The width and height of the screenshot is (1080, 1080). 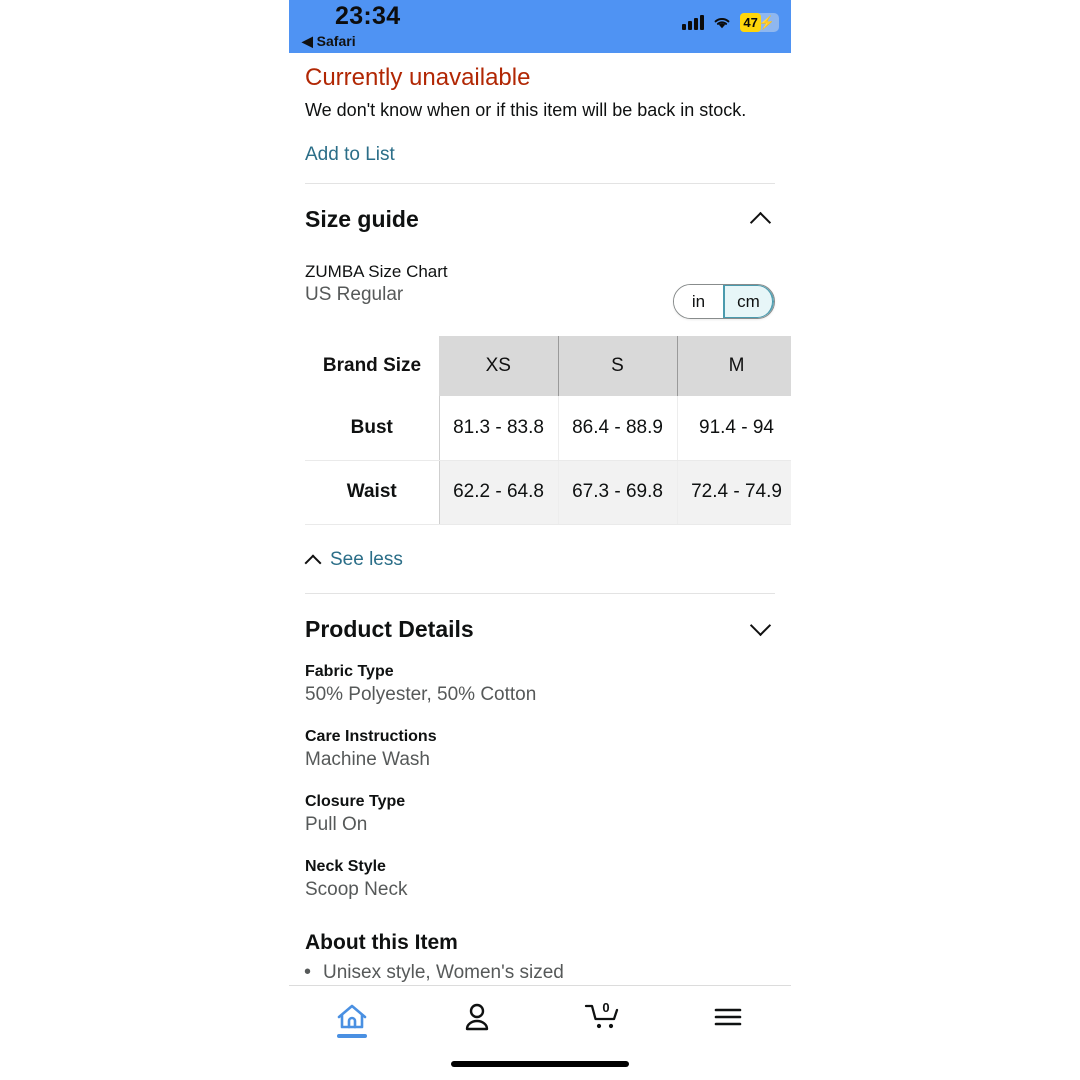 What do you see at coordinates (372, 428) in the screenshot?
I see `table-row-label: Bust` at bounding box center [372, 428].